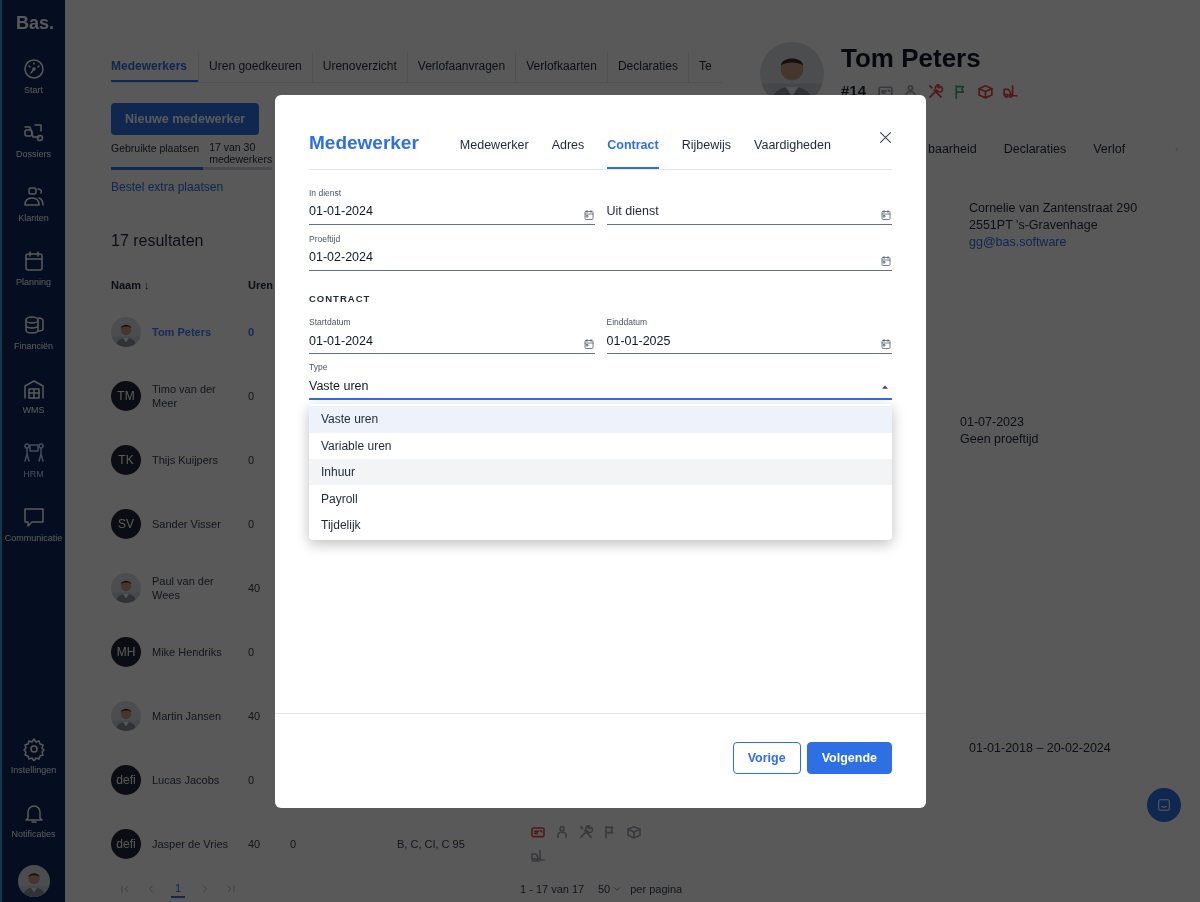 The height and width of the screenshot is (902, 1200). Describe the element at coordinates (178, 889) in the screenshot. I see `page-number: 1` at that location.